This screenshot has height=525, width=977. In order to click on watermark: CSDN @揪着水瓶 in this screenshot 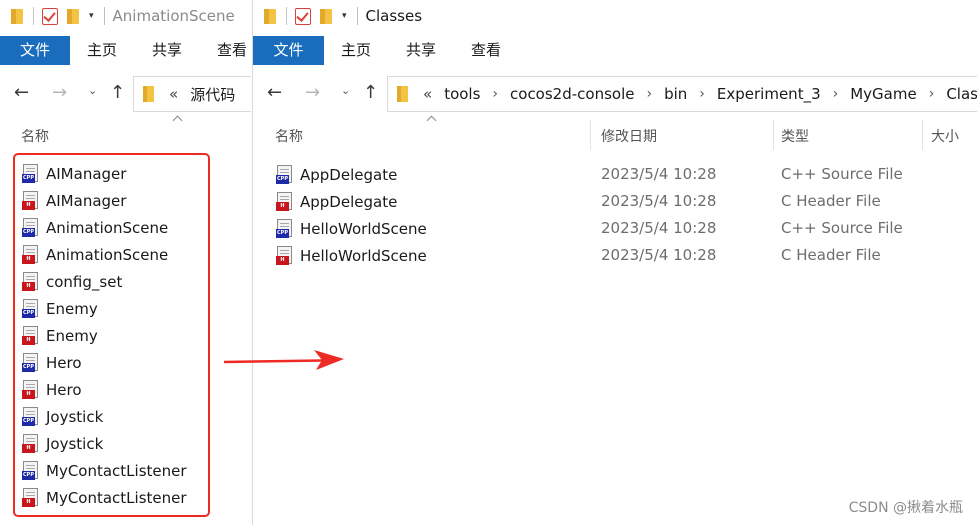, I will do `click(905, 508)`.